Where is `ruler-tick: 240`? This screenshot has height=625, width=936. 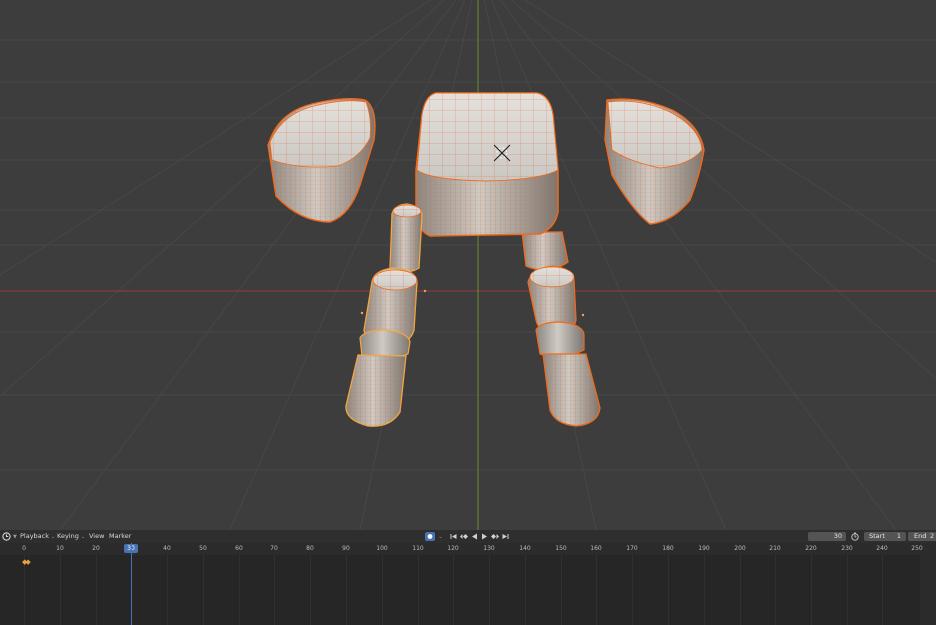 ruler-tick: 240 is located at coordinates (882, 548).